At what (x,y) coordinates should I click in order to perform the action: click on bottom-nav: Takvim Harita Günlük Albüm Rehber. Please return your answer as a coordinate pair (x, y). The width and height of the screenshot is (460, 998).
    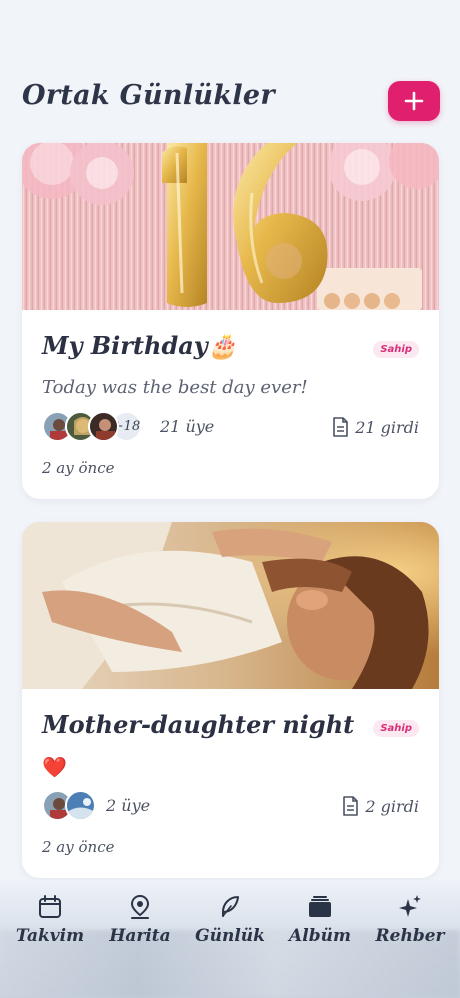
    Looking at the image, I should click on (230, 939).